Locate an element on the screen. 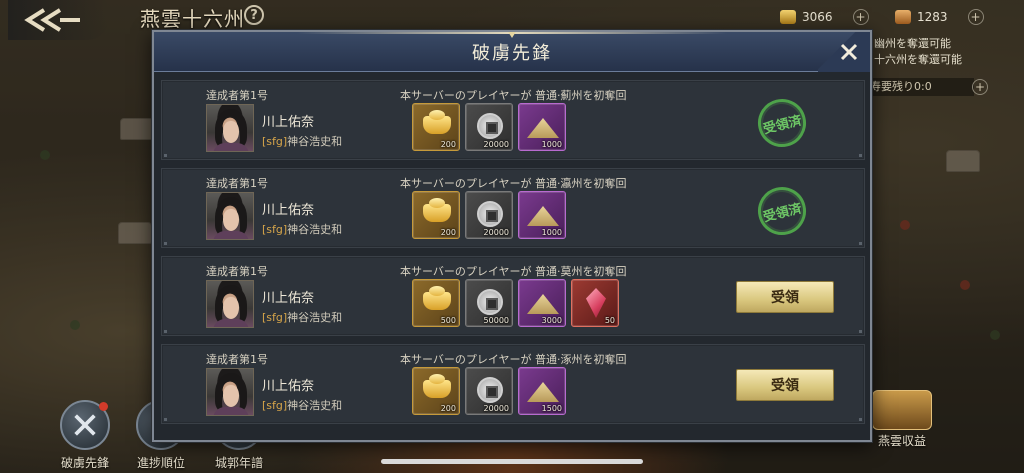 This screenshot has width=1024, height=473. region-title: 燕雲十六州 is located at coordinates (192, 19).